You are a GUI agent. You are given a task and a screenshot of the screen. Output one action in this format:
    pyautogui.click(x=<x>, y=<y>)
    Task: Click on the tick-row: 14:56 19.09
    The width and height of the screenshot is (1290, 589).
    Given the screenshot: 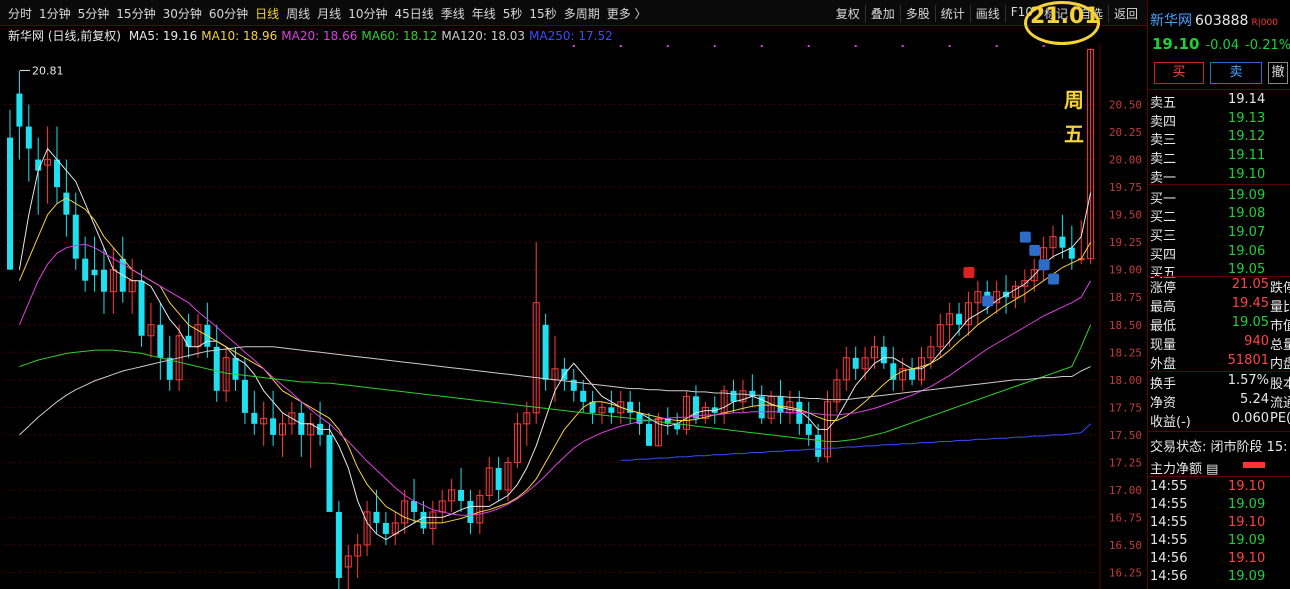 What is the action you would take?
    pyautogui.click(x=1220, y=578)
    